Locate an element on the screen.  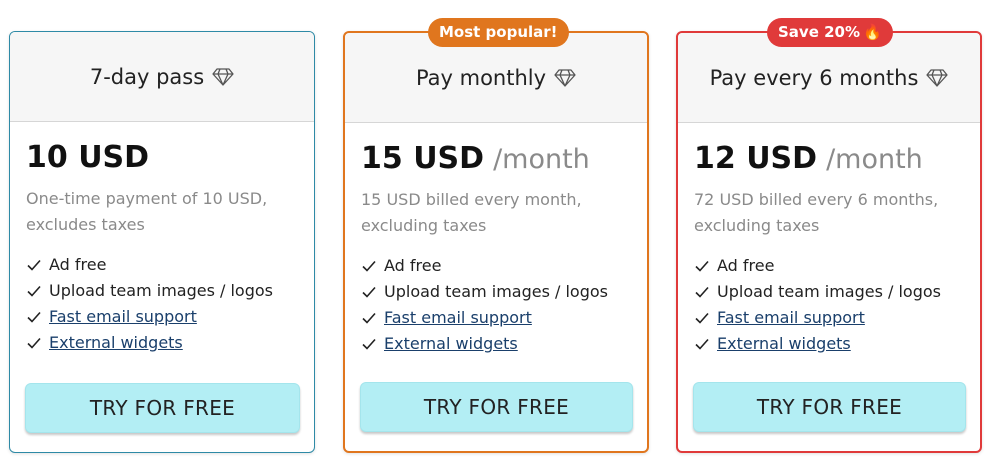
plan-header: 7-day pass is located at coordinates (162, 77).